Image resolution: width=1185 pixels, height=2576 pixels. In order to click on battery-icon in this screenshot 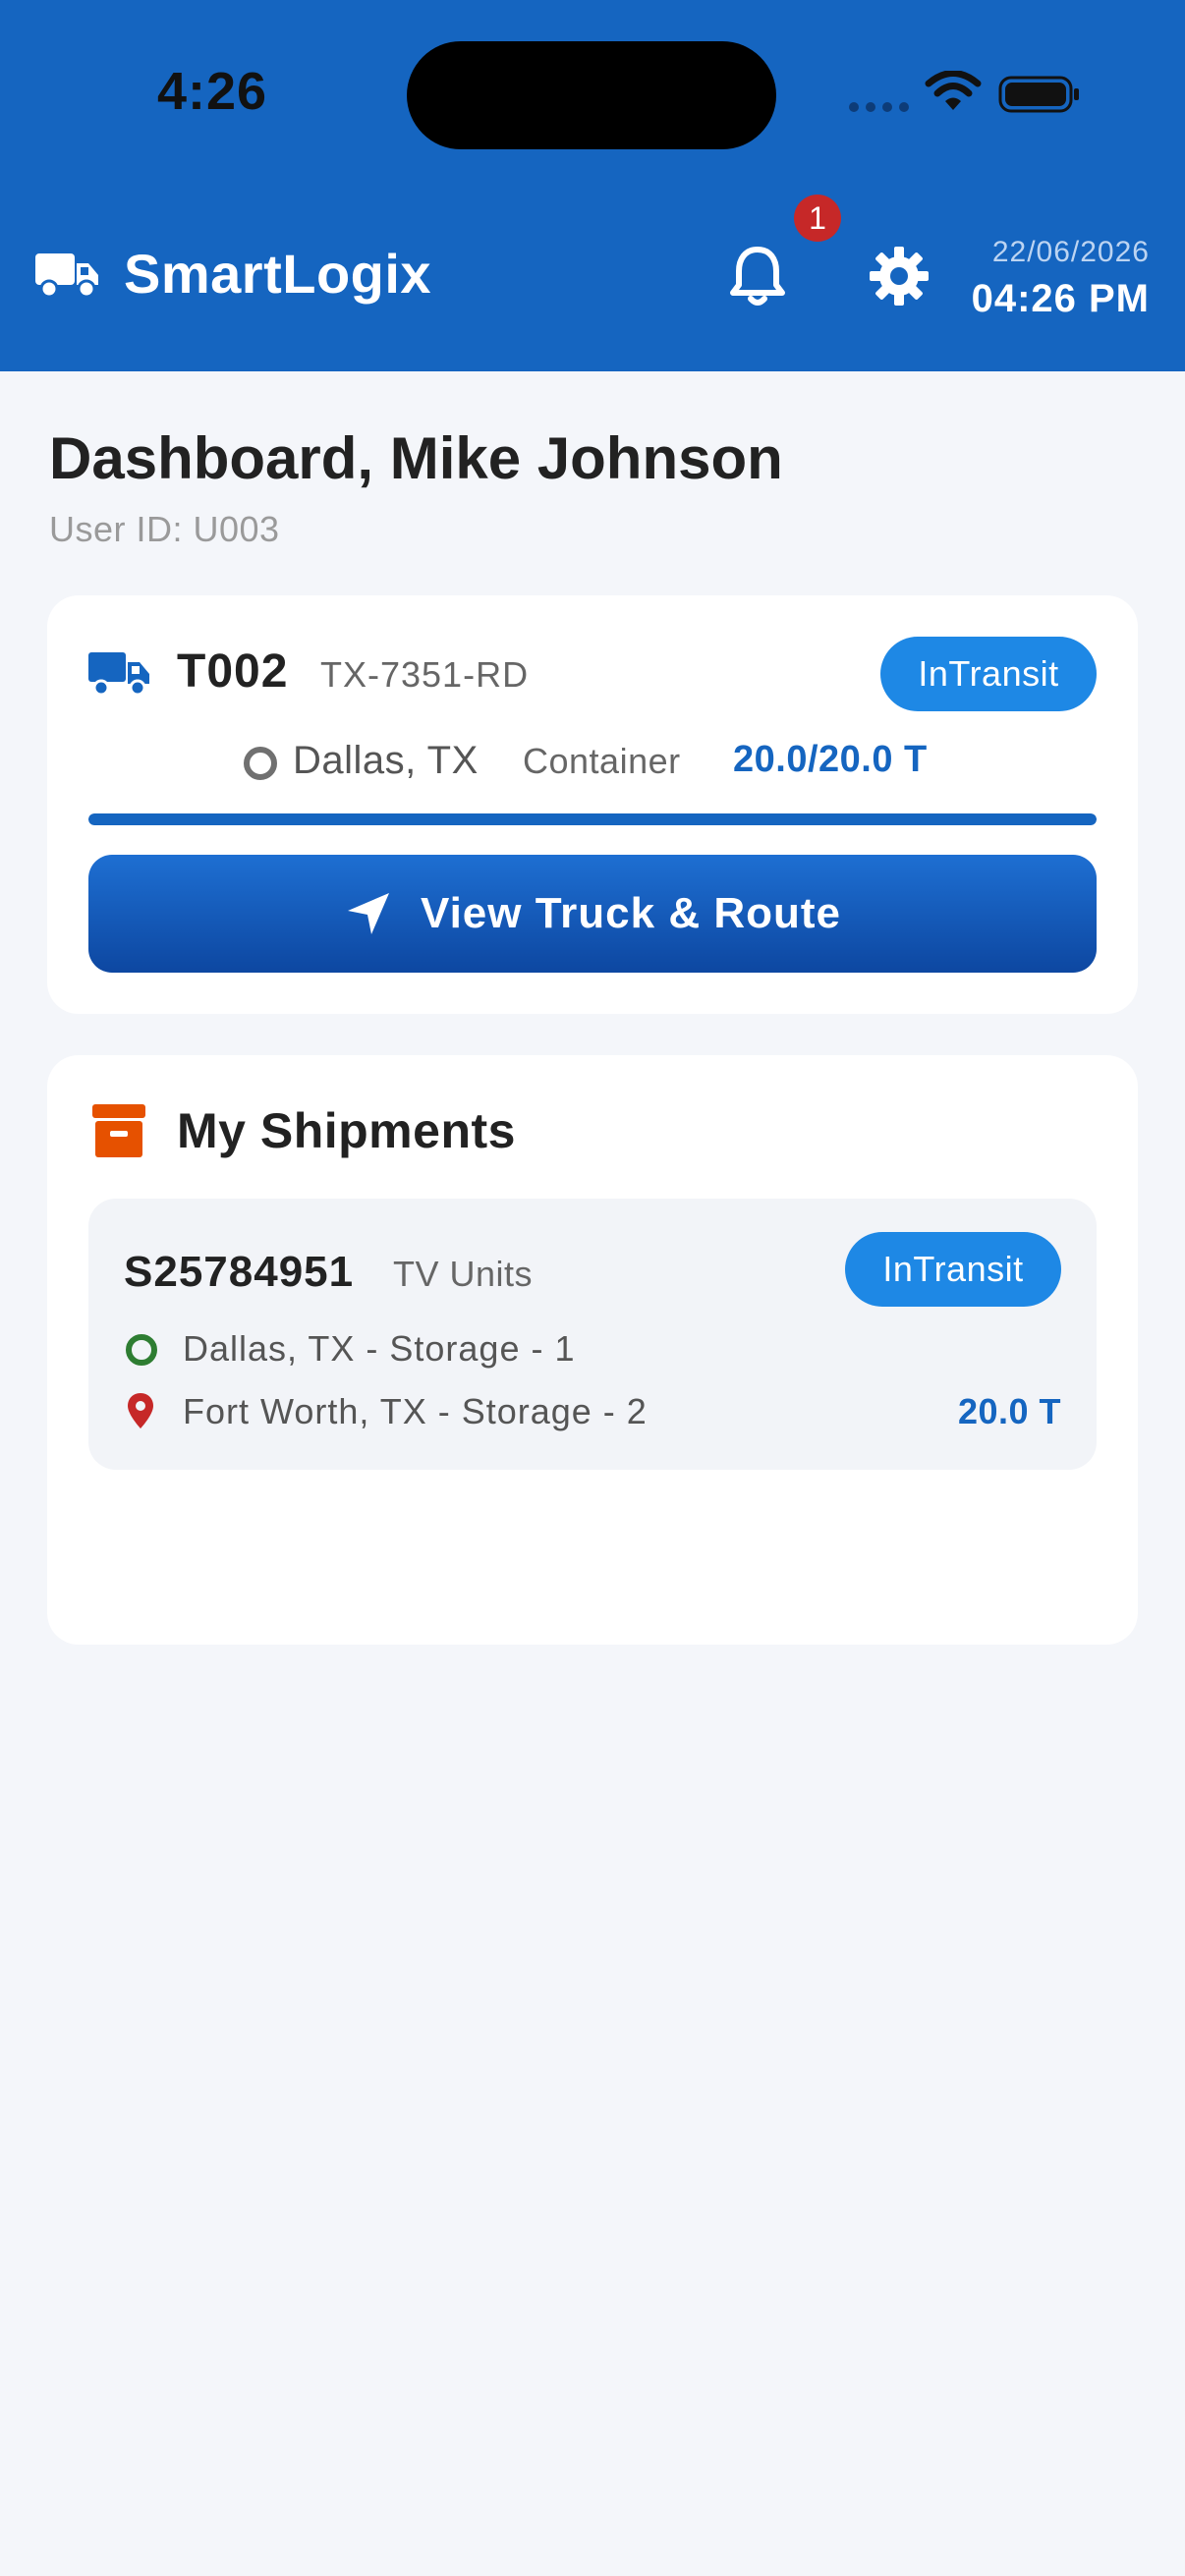, I will do `click(1038, 94)`.